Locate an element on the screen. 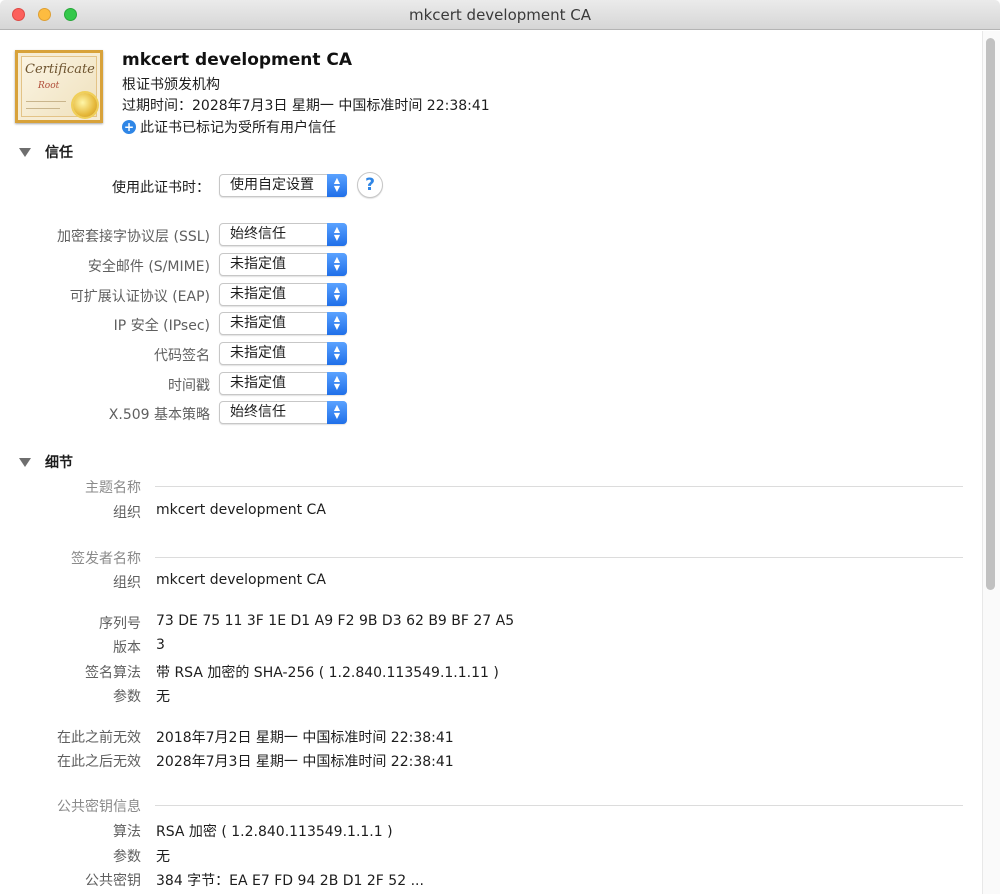 The width and height of the screenshot is (1000, 894). when-using-value: 使用自定设置 is located at coordinates (272, 185).